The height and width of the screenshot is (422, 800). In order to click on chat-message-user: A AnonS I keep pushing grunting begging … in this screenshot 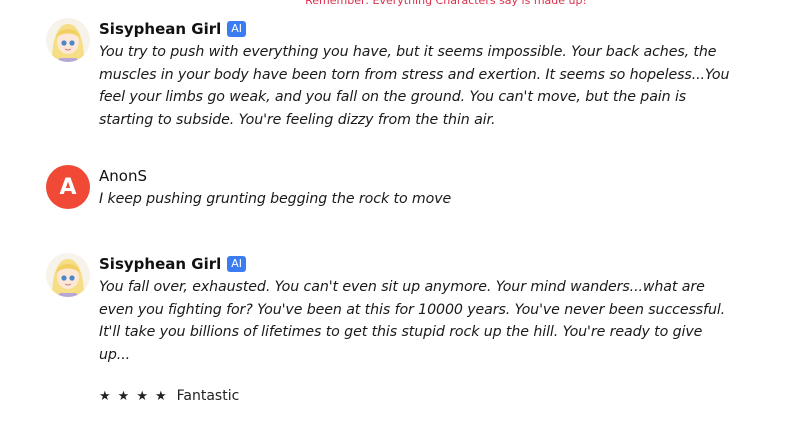, I will do `click(391, 188)`.